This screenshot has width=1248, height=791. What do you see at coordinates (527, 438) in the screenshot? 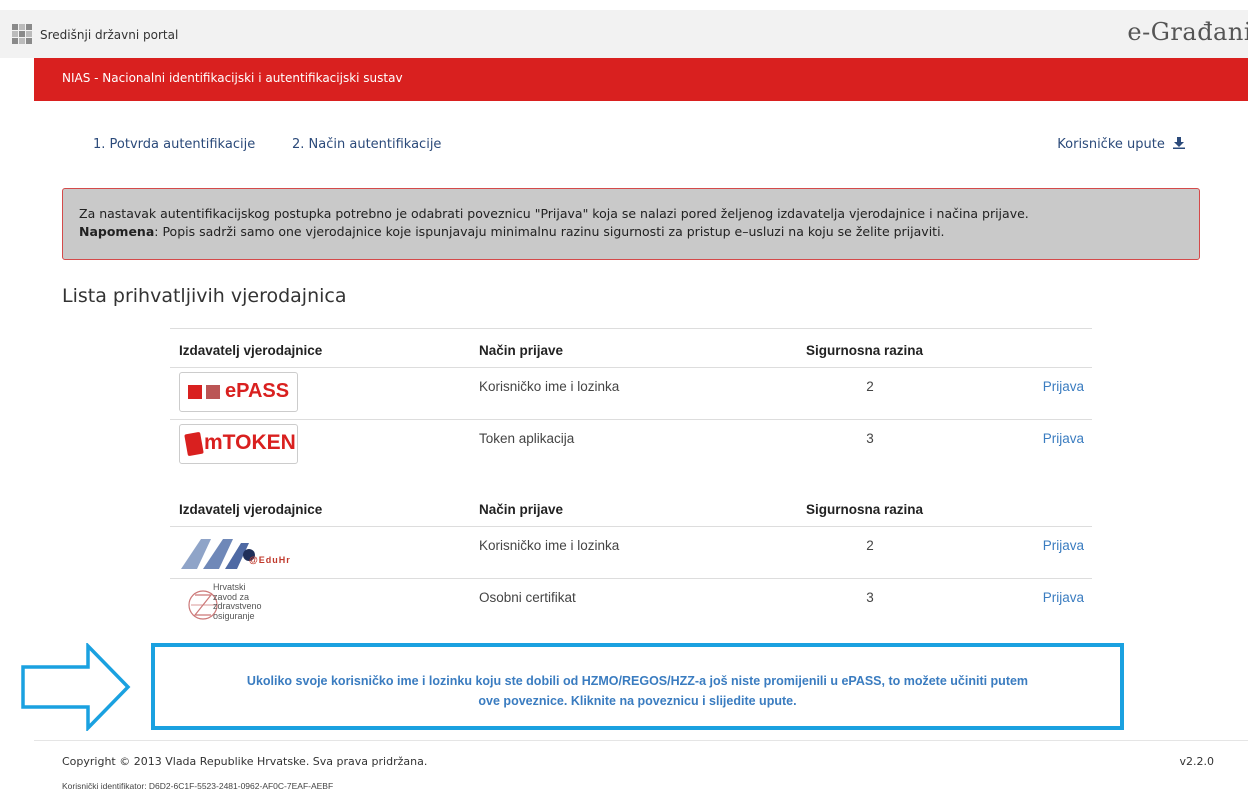
I see `method-cell: Token aplikacija` at bounding box center [527, 438].